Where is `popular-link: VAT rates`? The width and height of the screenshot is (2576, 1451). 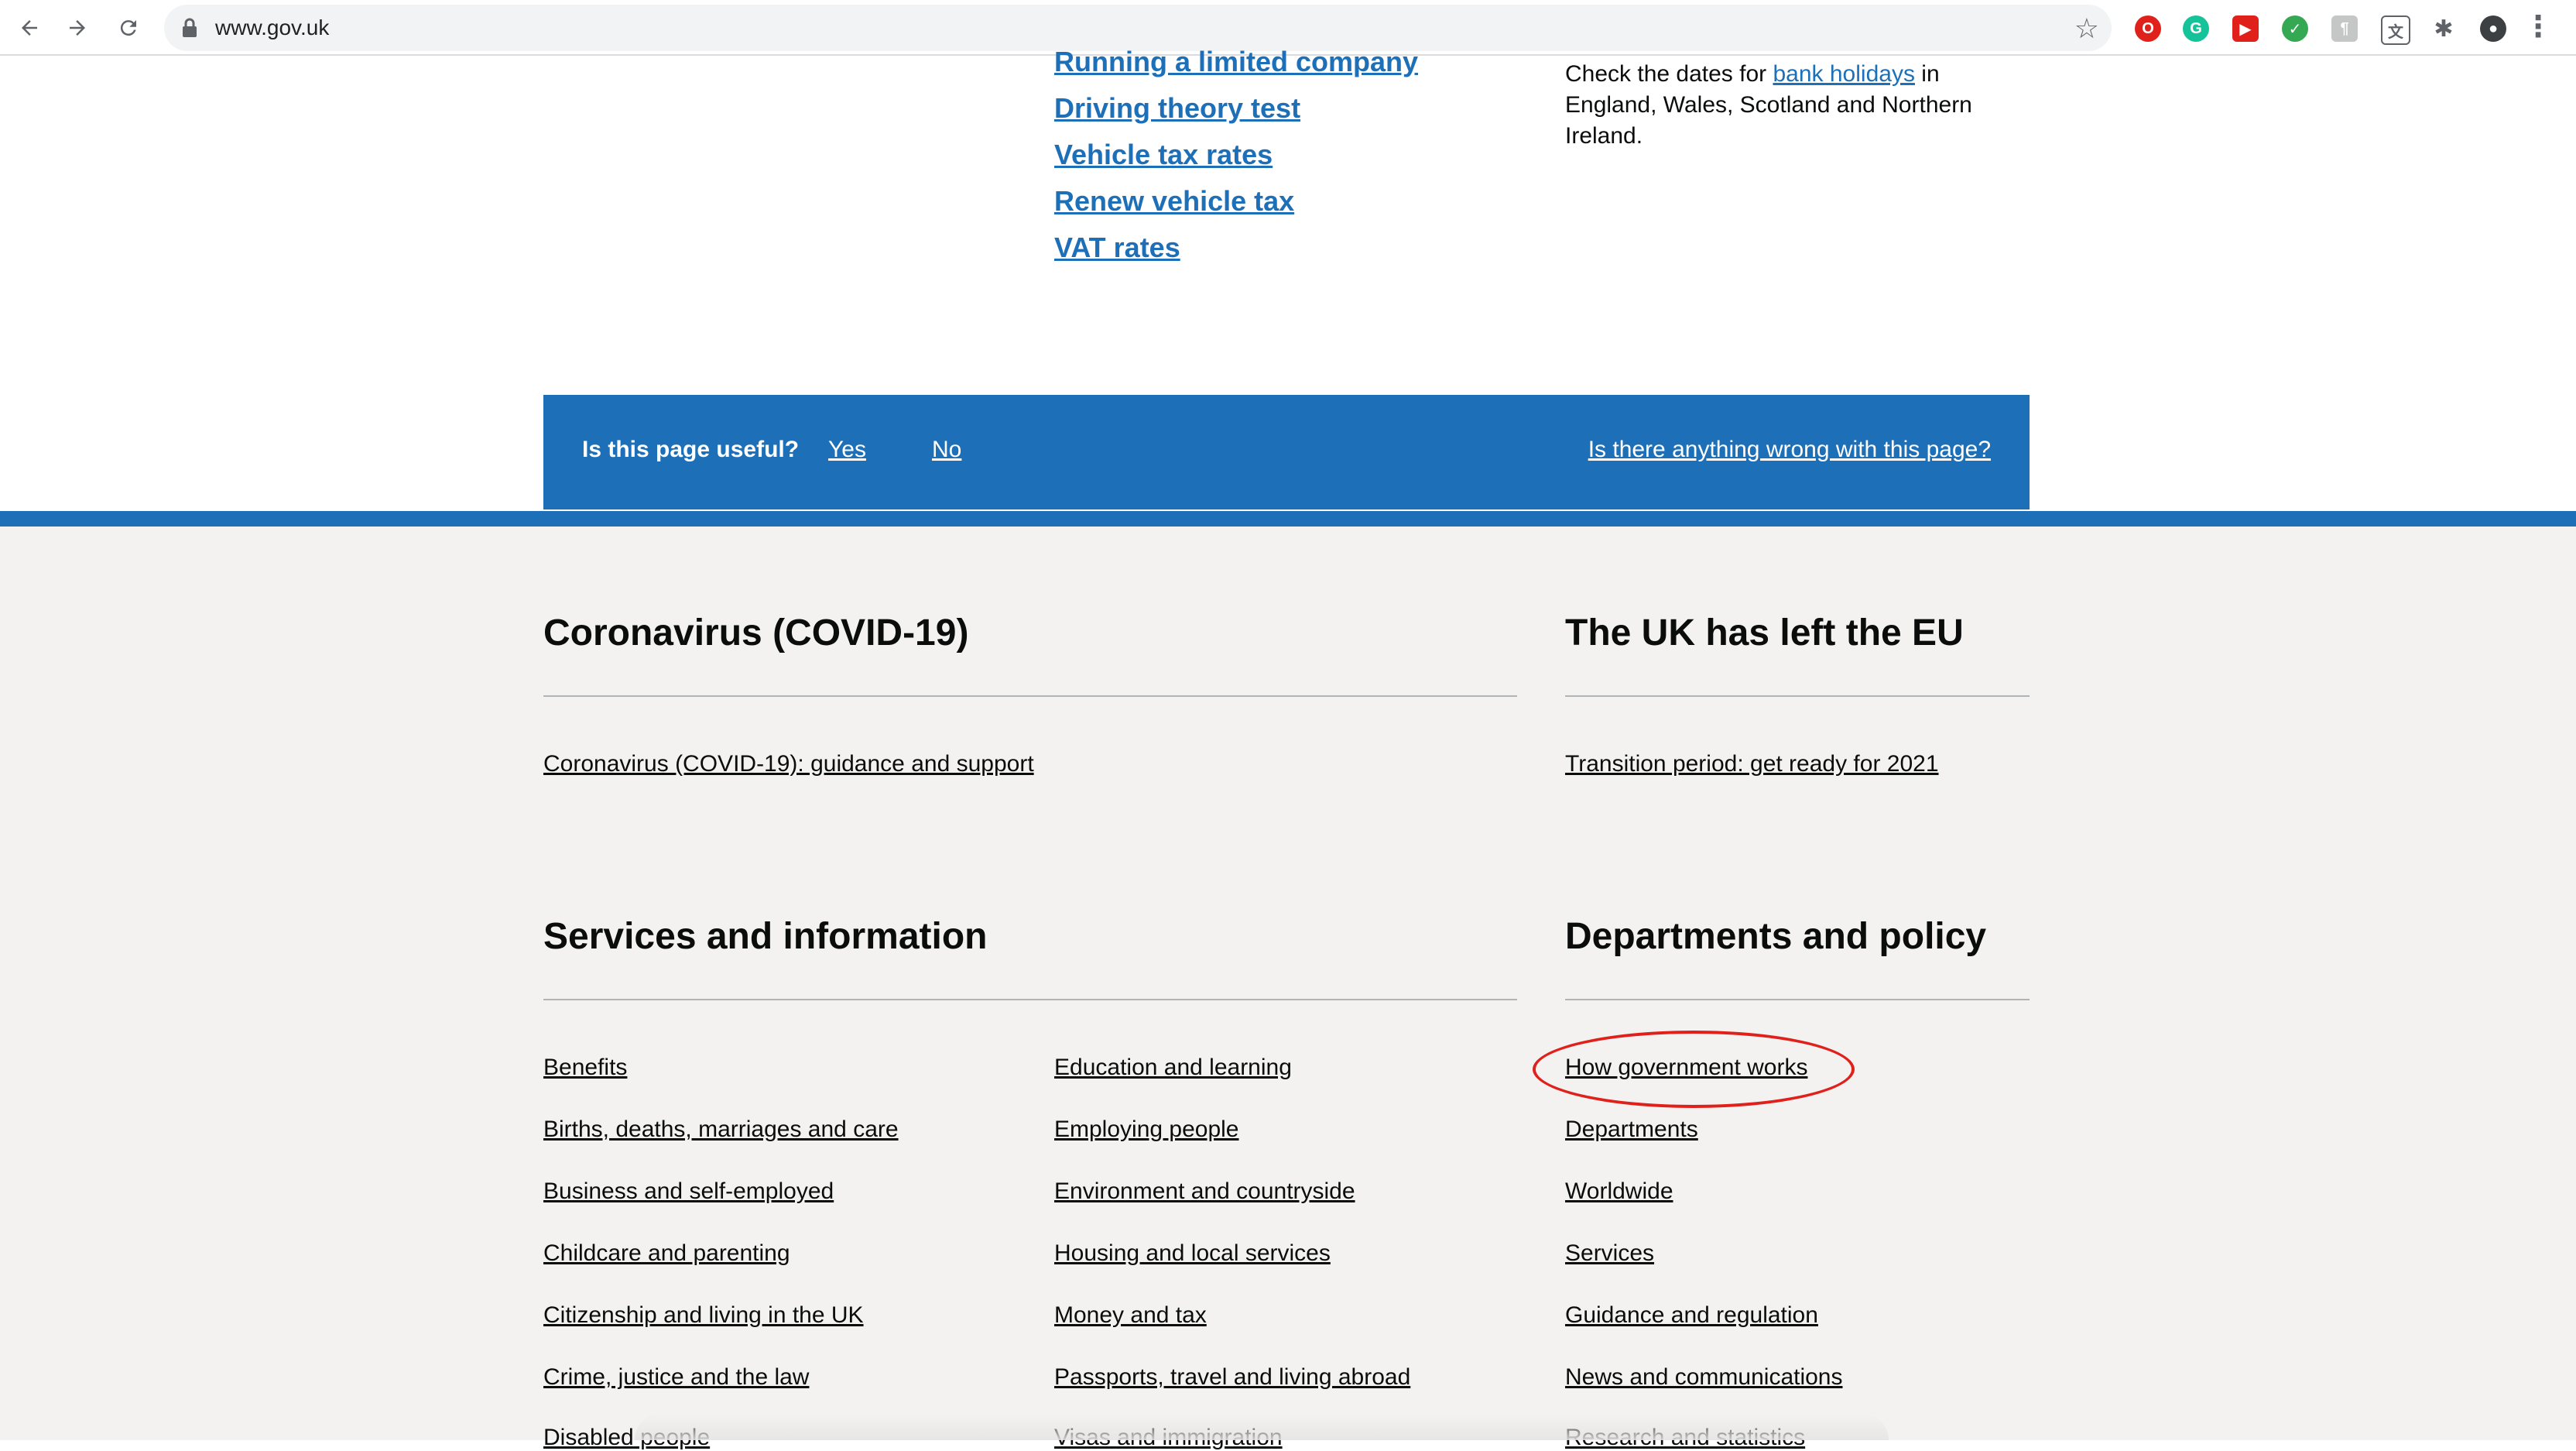 popular-link: VAT rates is located at coordinates (1236, 253).